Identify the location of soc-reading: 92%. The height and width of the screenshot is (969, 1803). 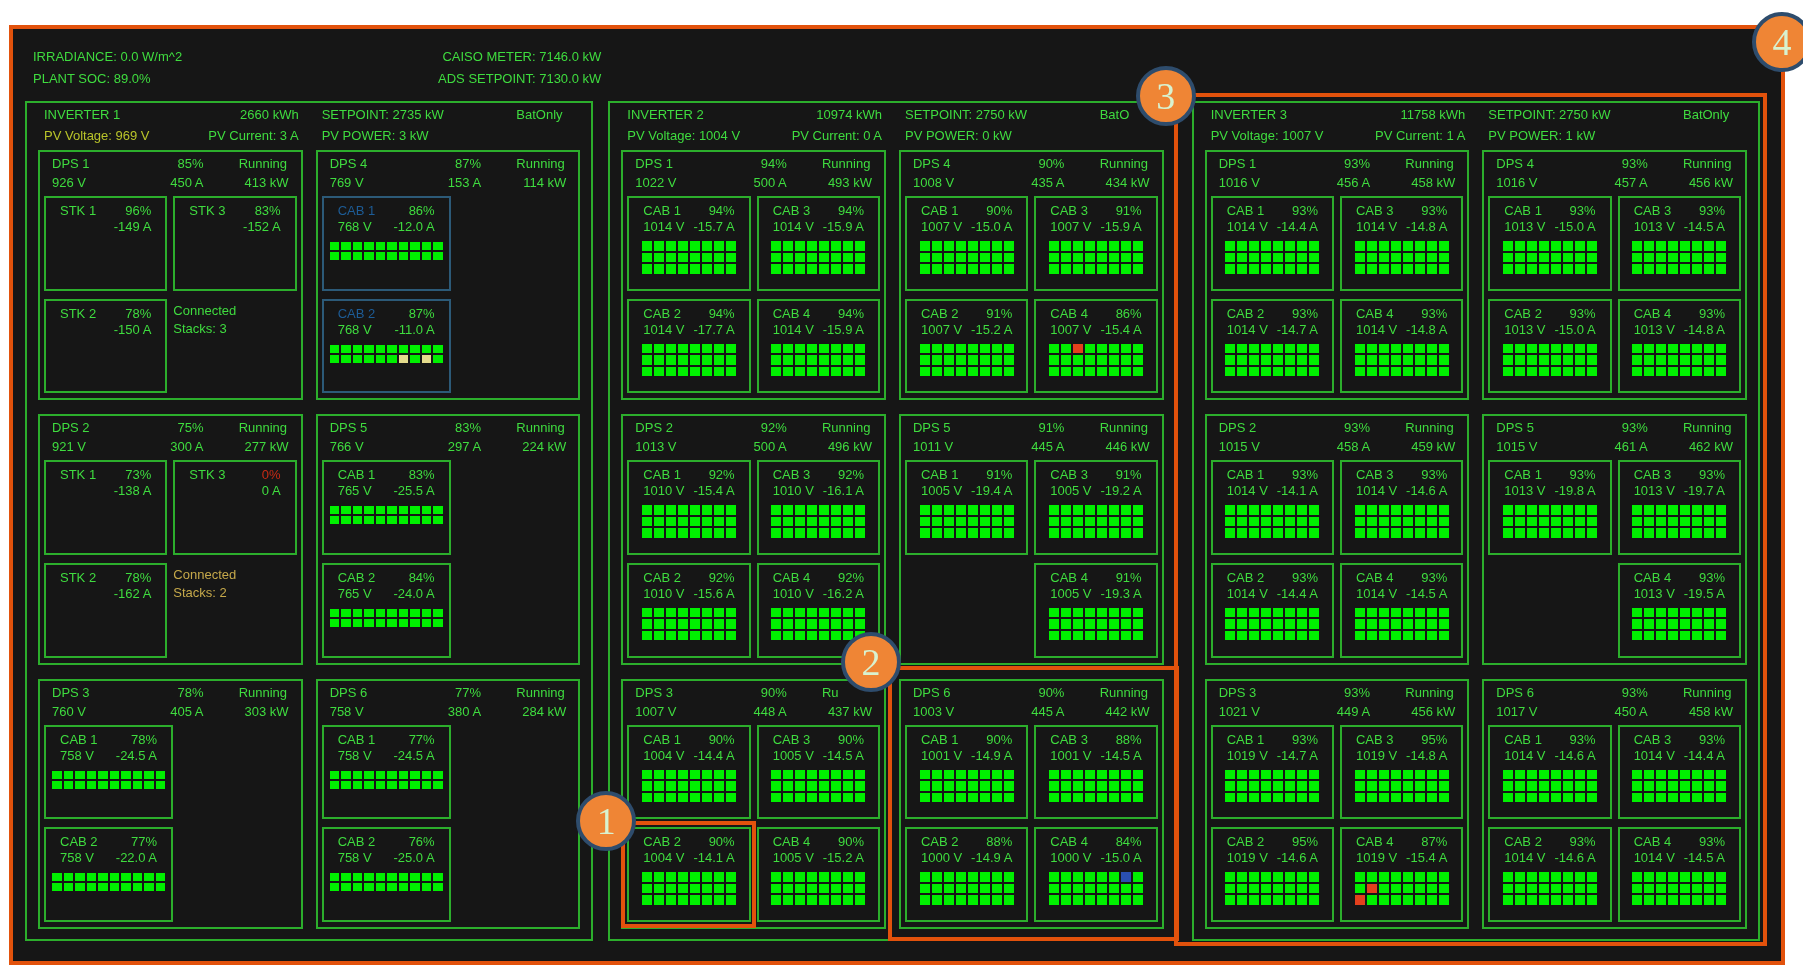
(850, 578).